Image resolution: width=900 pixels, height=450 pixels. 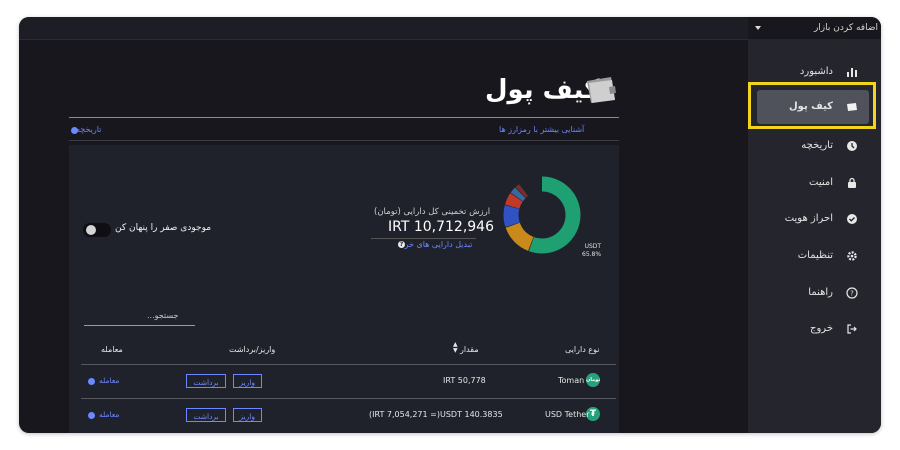 What do you see at coordinates (97, 230) in the screenshot?
I see `hide-zero-toggle` at bounding box center [97, 230].